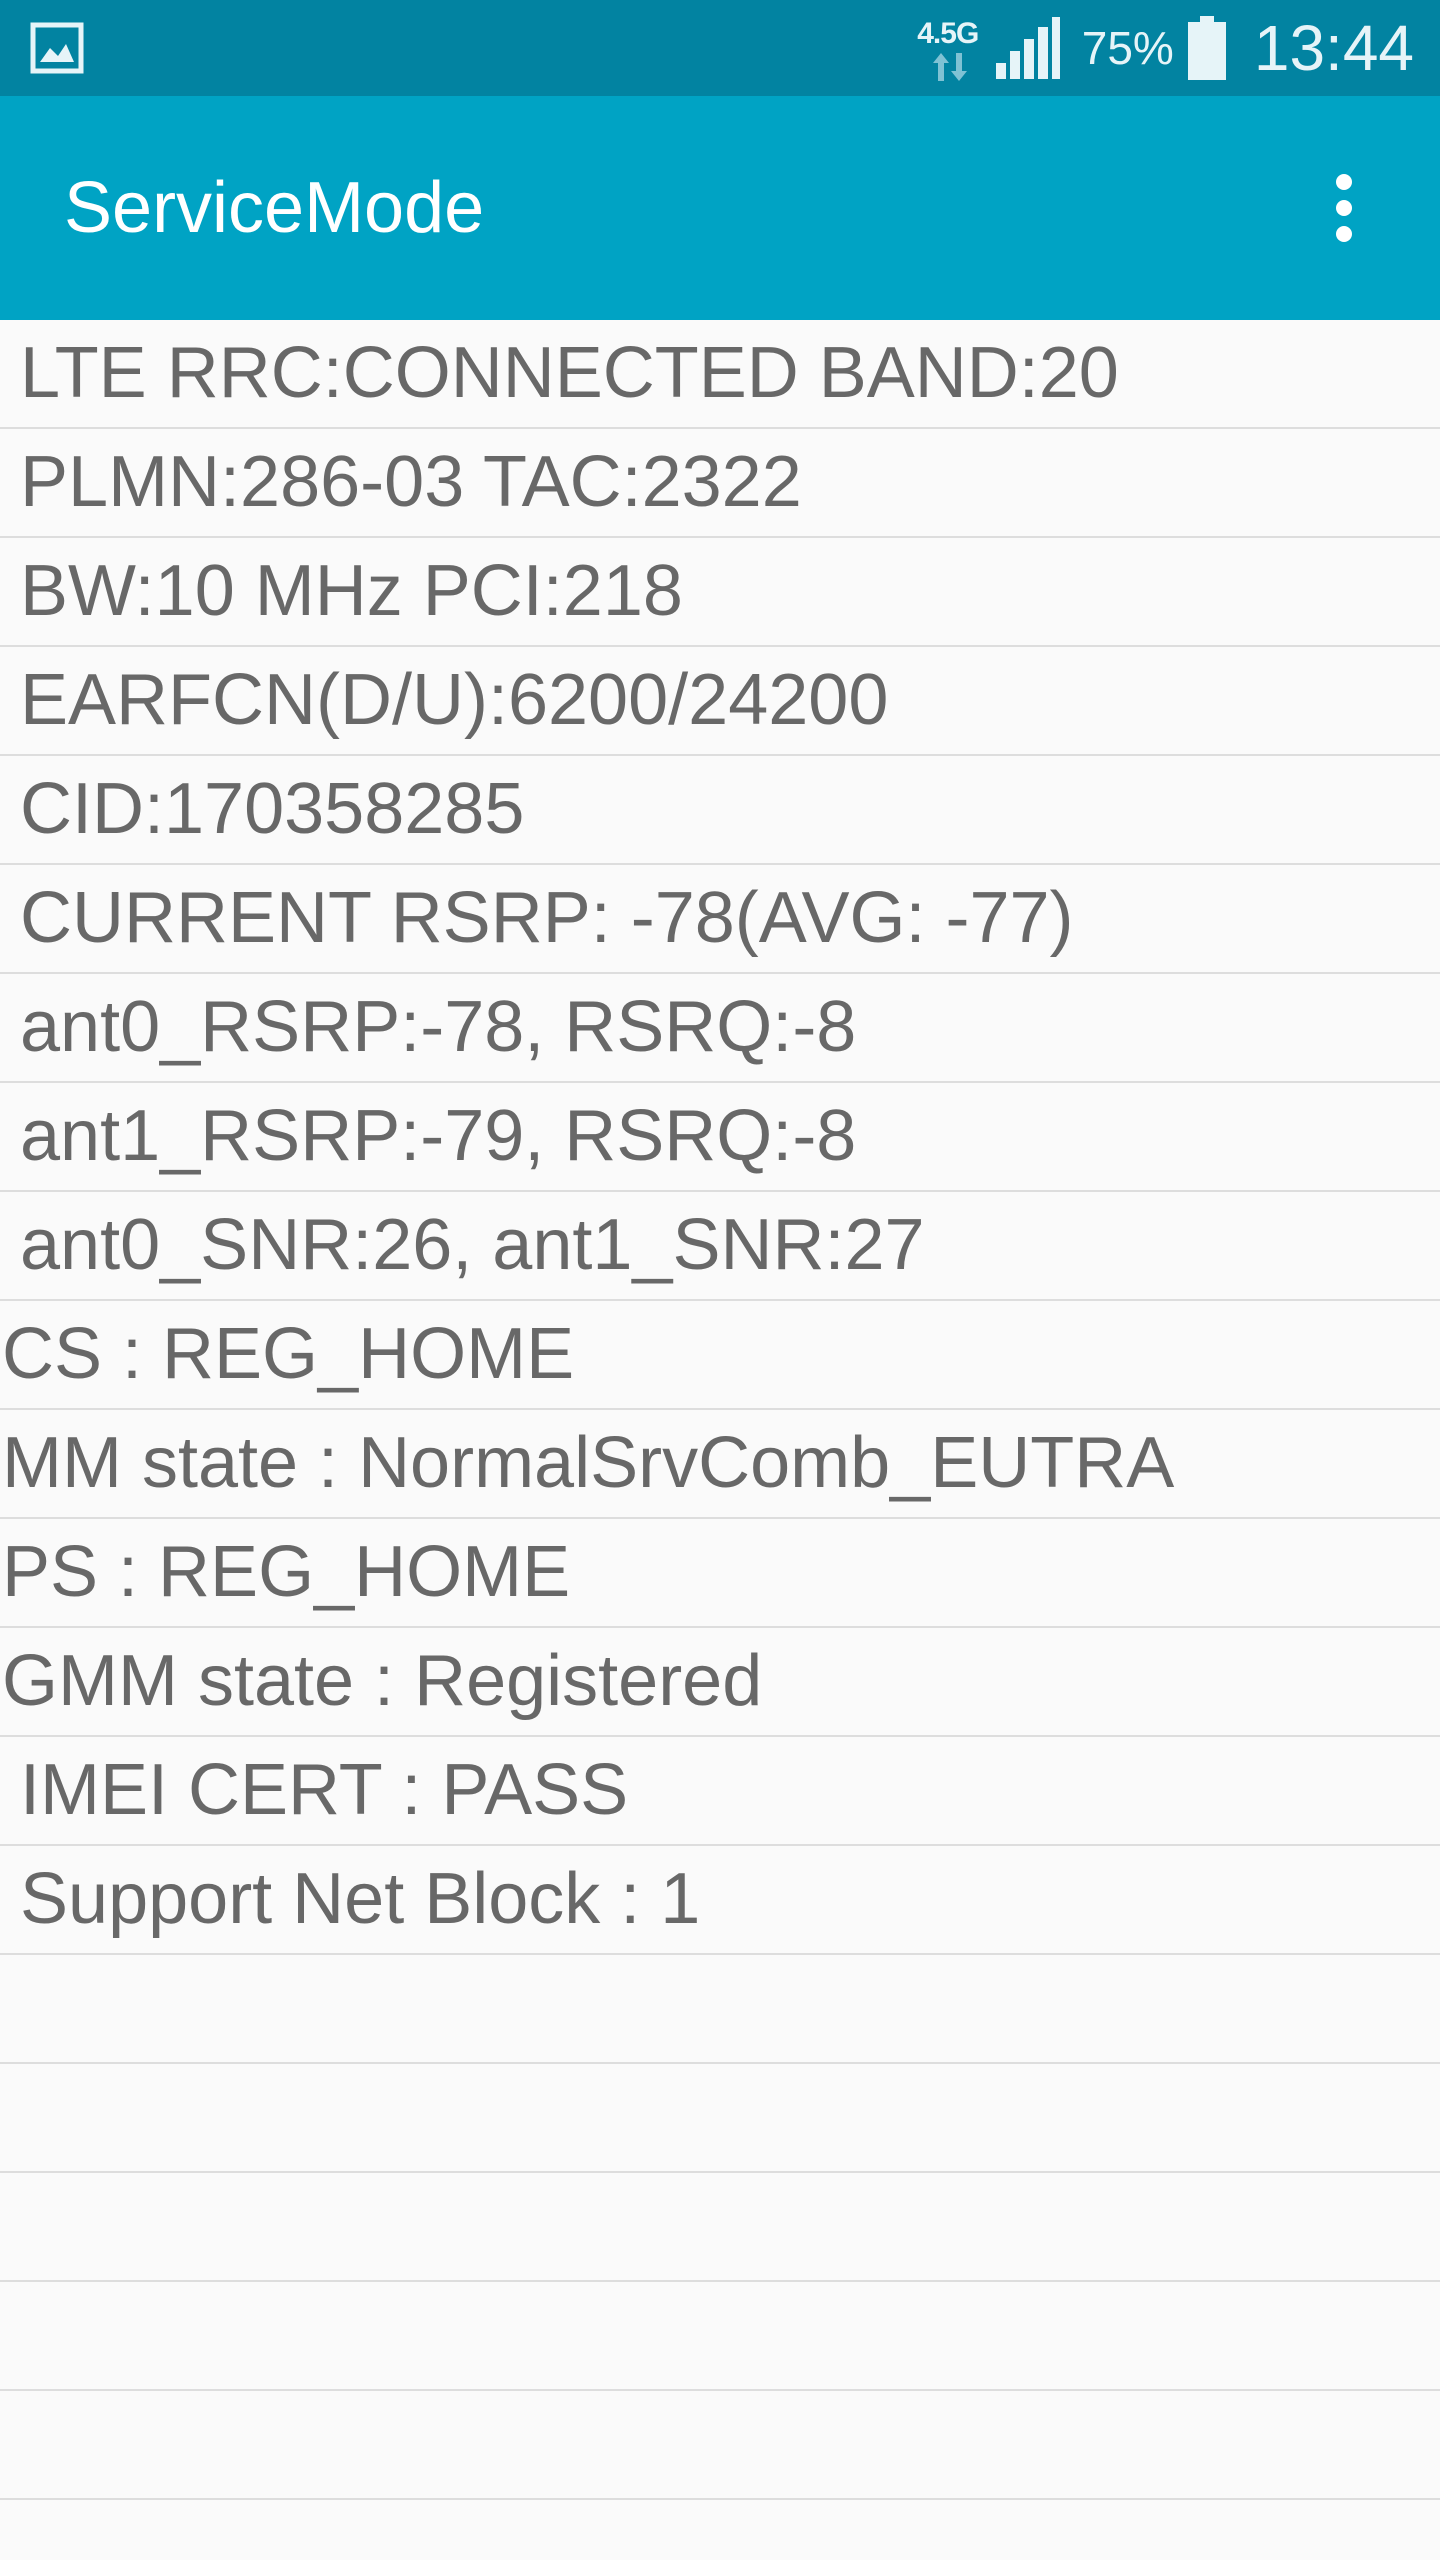  I want to click on list-item-text: EARFCN(D/U):6200/24200, so click(454, 700).